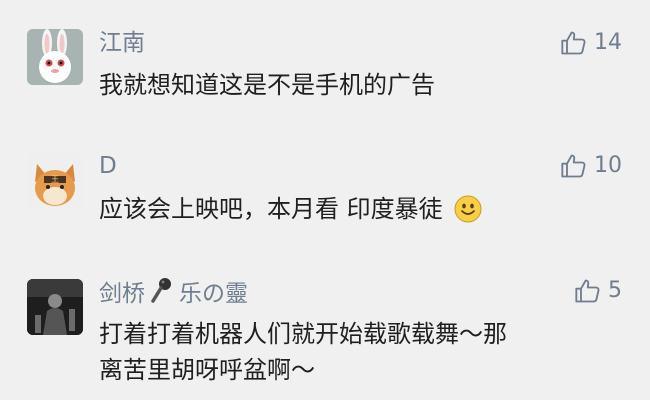 This screenshot has height=400, width=650. Describe the element at coordinates (122, 294) in the screenshot. I see `author-name: 剑桥` at that location.